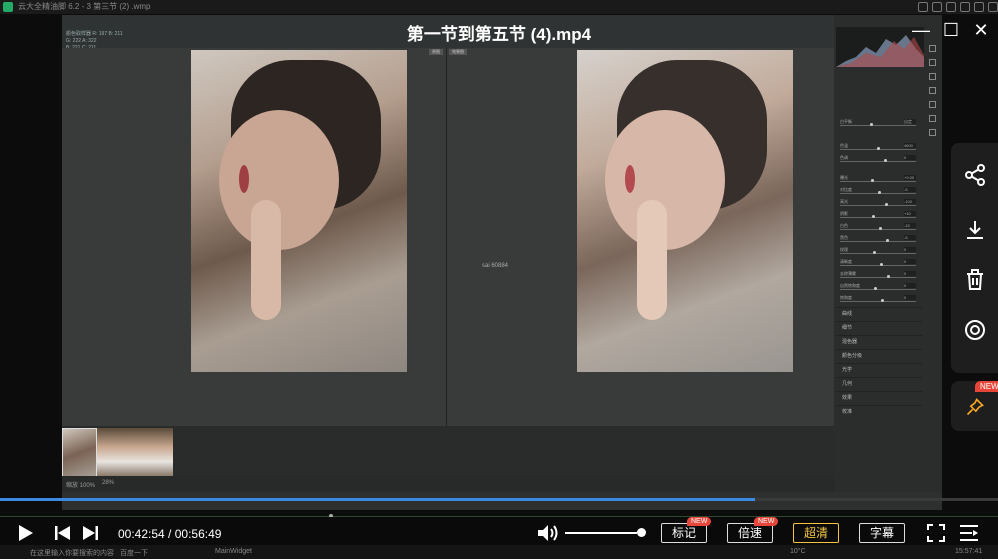 The height and width of the screenshot is (559, 998). What do you see at coordinates (141, 534) in the screenshot?
I see `current-time: 00:42:54` at bounding box center [141, 534].